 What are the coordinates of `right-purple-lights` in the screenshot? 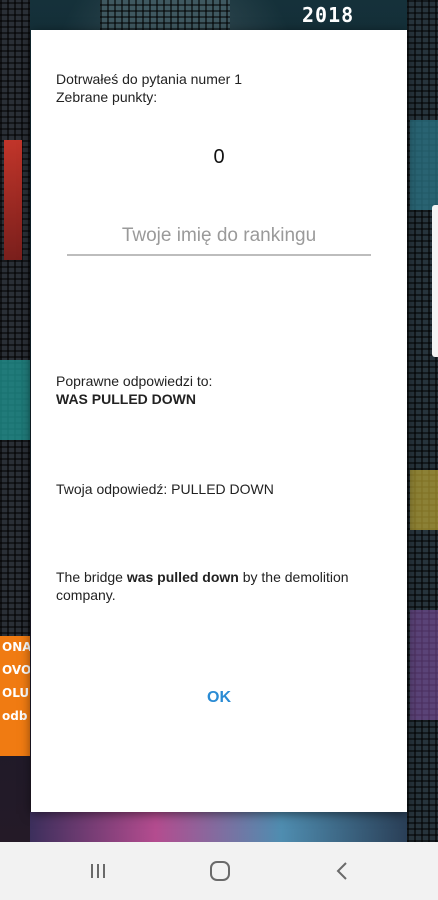 It's located at (424, 665).